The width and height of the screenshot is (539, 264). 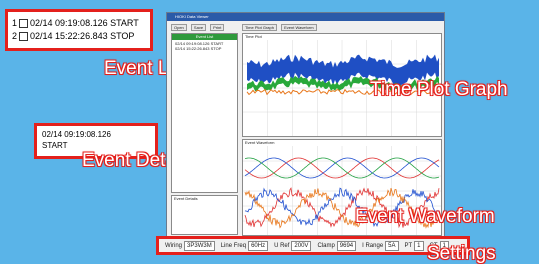 What do you see at coordinates (392, 245) in the screenshot?
I see `setting-value: 5A` at bounding box center [392, 245].